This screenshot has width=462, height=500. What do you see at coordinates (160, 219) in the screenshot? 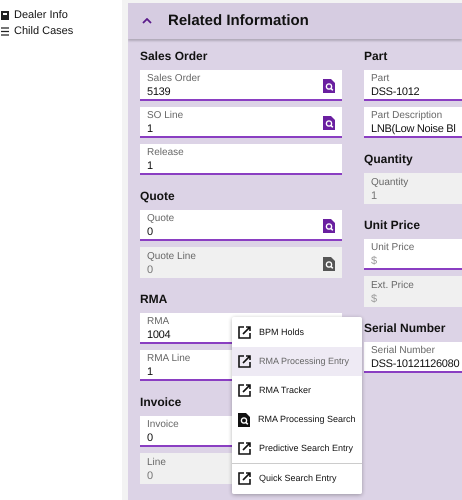
I see `field-label: Quote` at bounding box center [160, 219].